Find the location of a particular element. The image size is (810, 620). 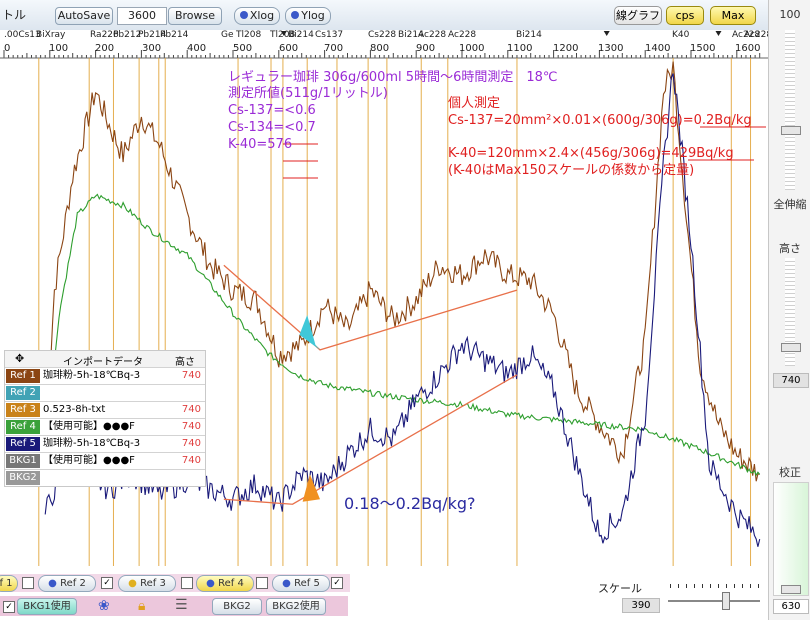

ref-name: 珈琲粉-5h-18℃Bq-3 is located at coordinates (92, 375).